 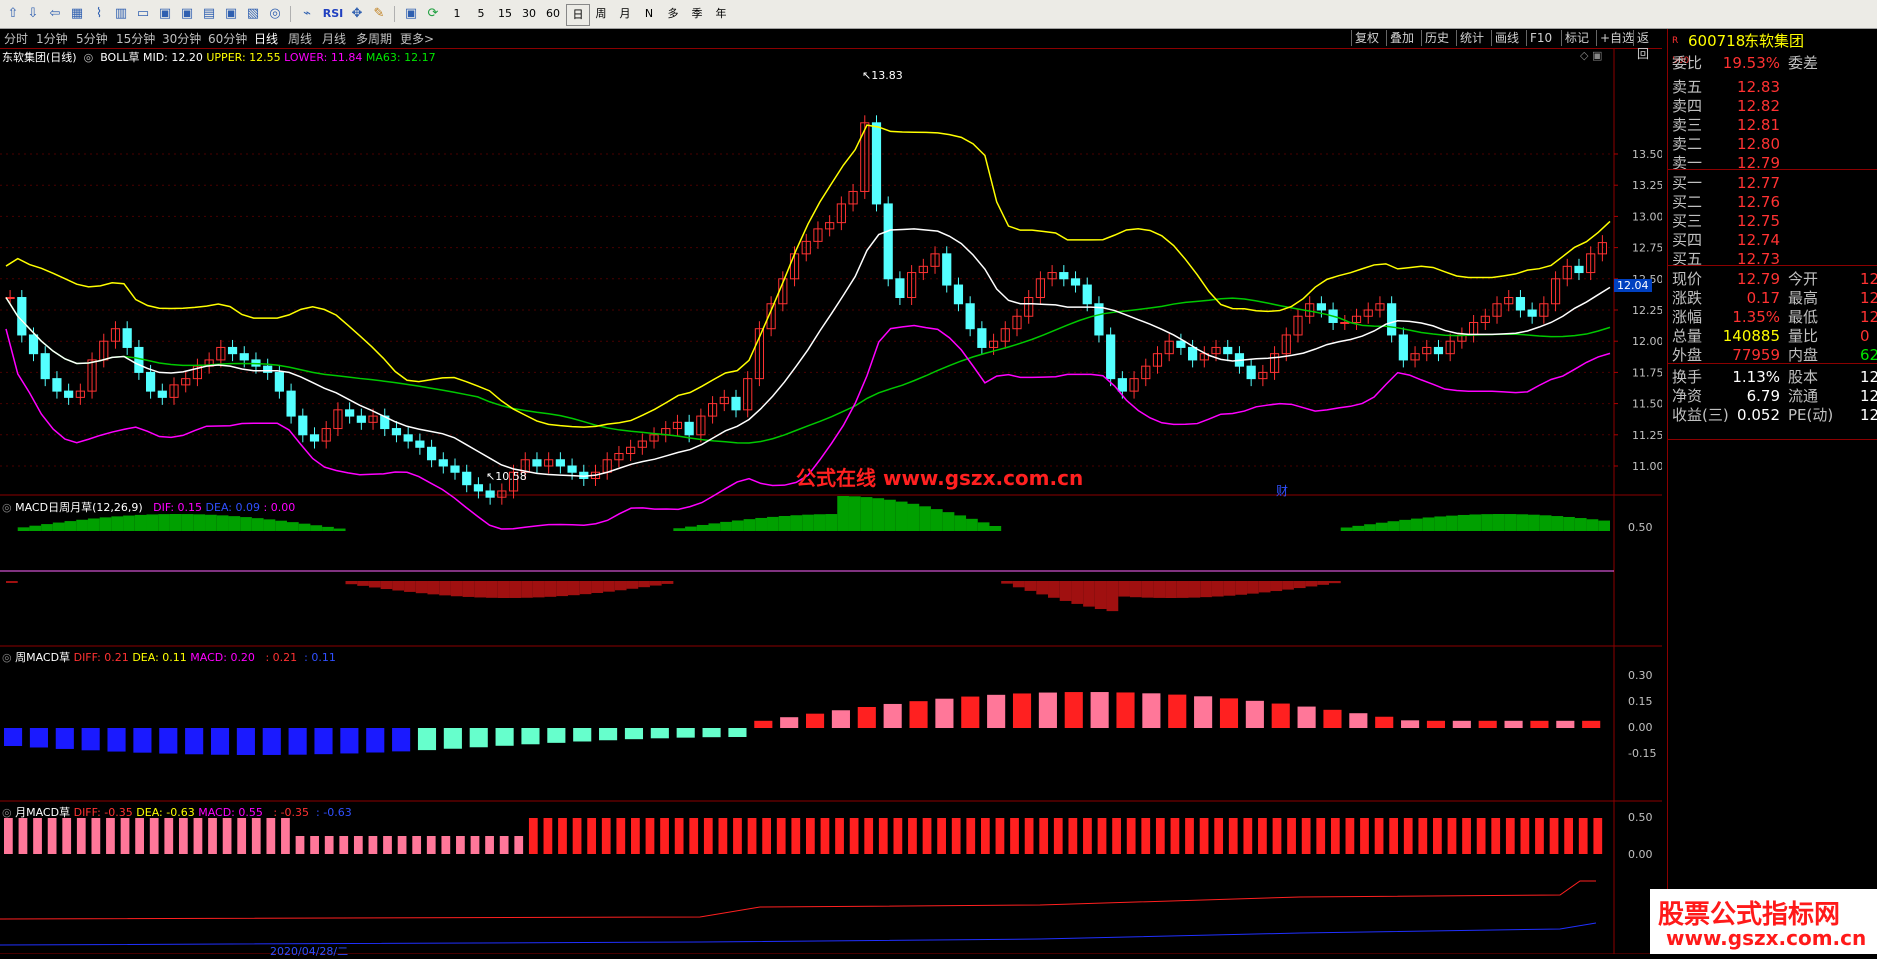 I want to click on week-title: 周MACD草, so click(x=42, y=657).